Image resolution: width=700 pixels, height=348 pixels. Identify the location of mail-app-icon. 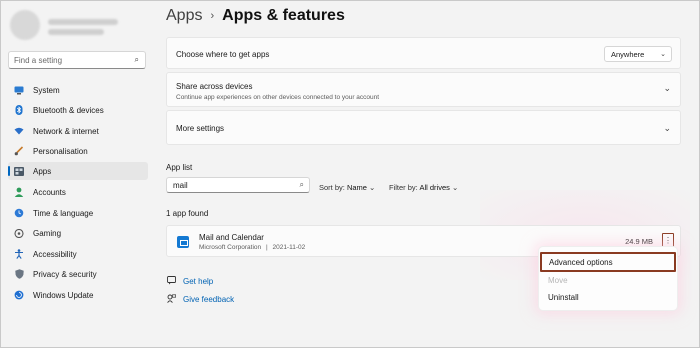
(183, 242).